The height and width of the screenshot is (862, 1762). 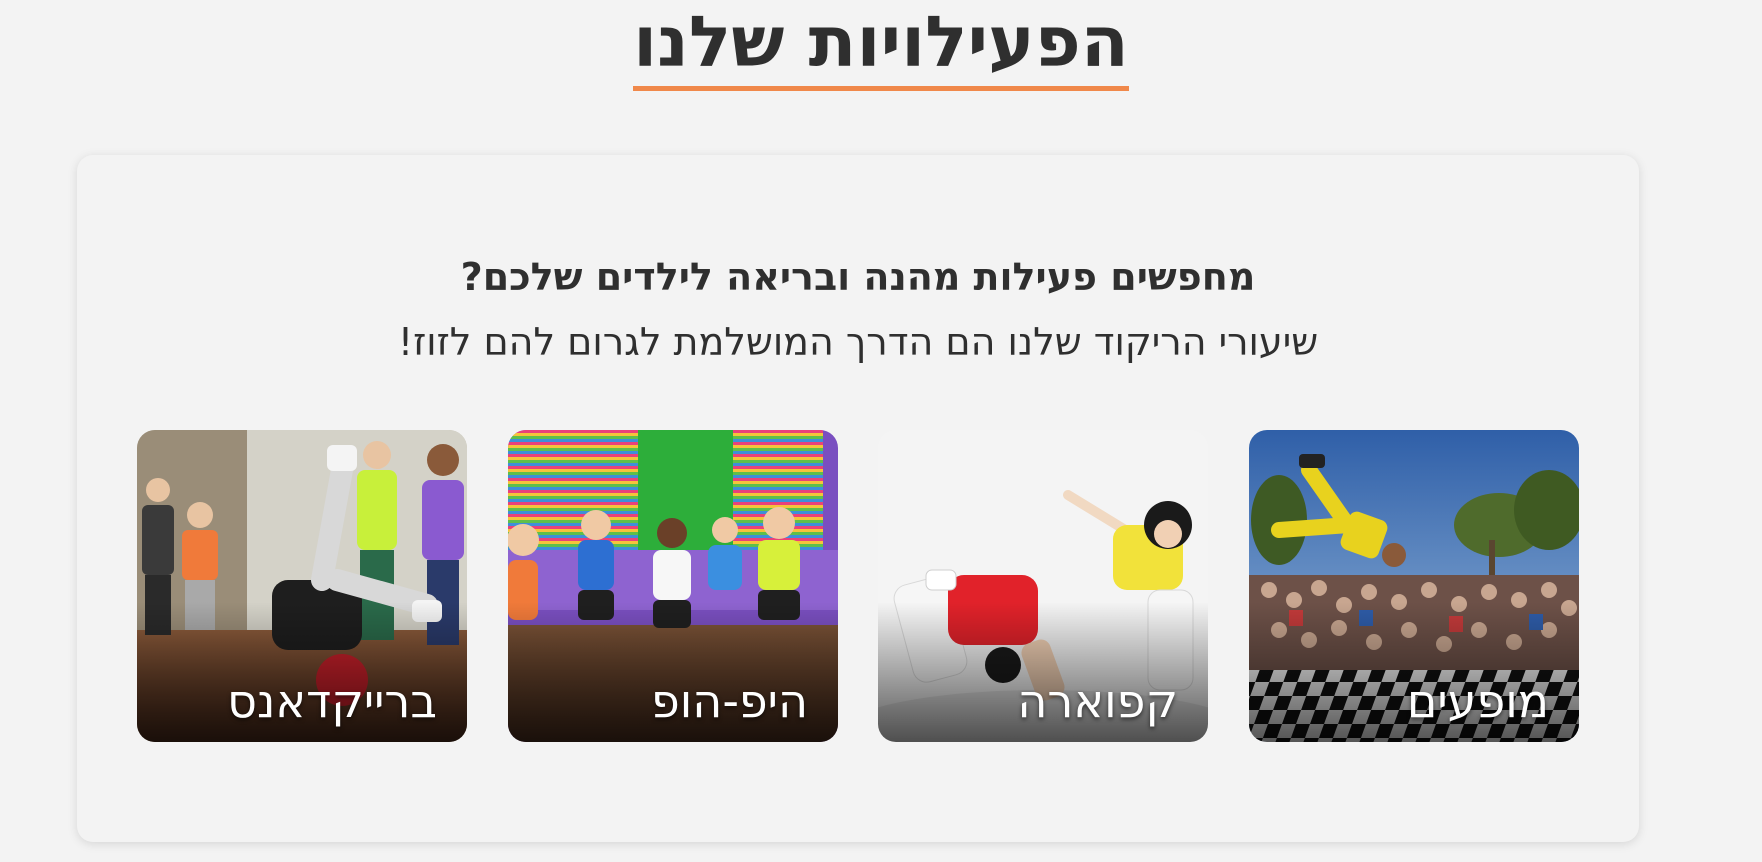 I want to click on section-title: הפעילויות שלנו, so click(x=881, y=45).